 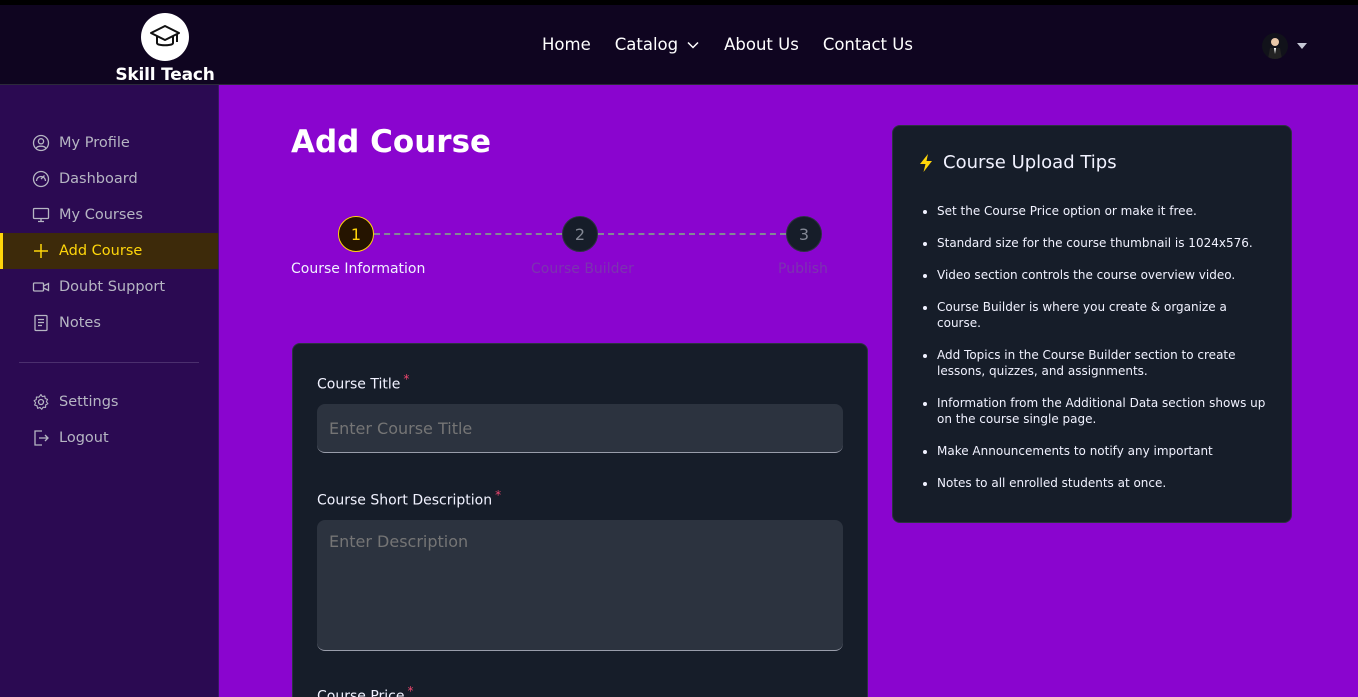 I want to click on sidebar-item-notes: Notes, so click(x=109, y=323).